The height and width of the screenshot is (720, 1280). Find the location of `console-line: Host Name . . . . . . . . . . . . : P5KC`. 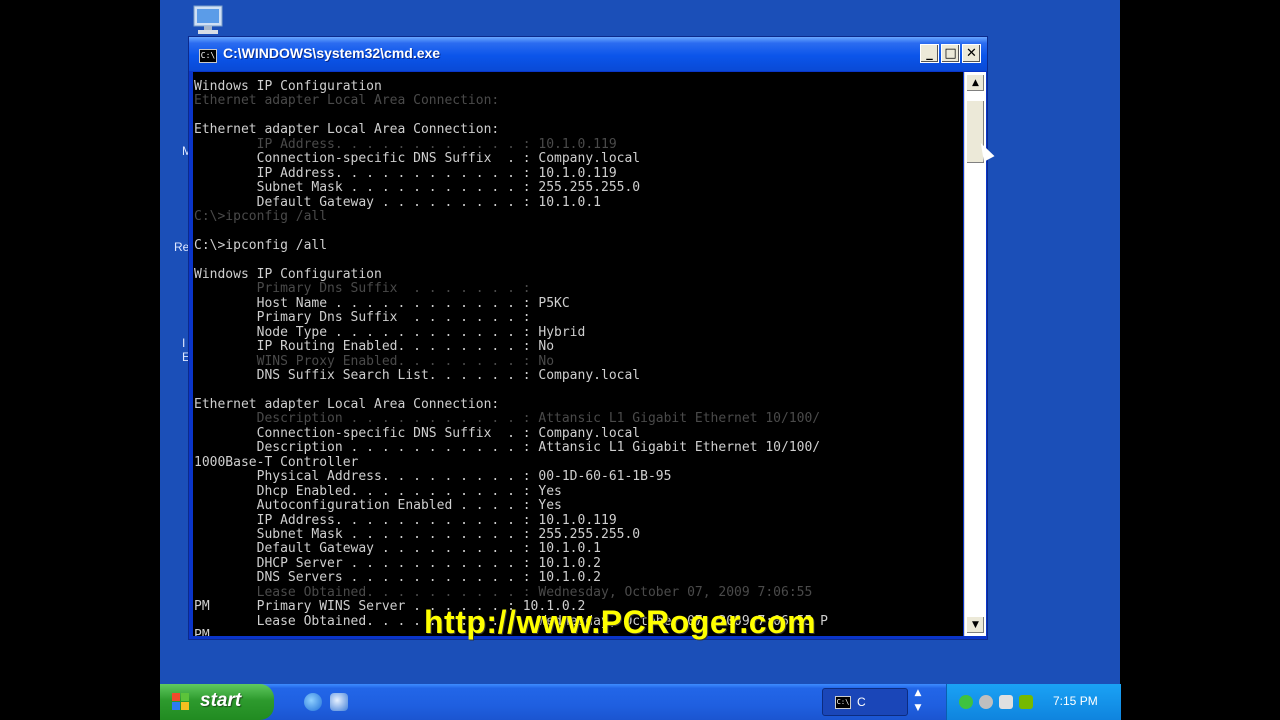

console-line: Host Name . . . . . . . . . . . . : P5KC is located at coordinates (382, 303).